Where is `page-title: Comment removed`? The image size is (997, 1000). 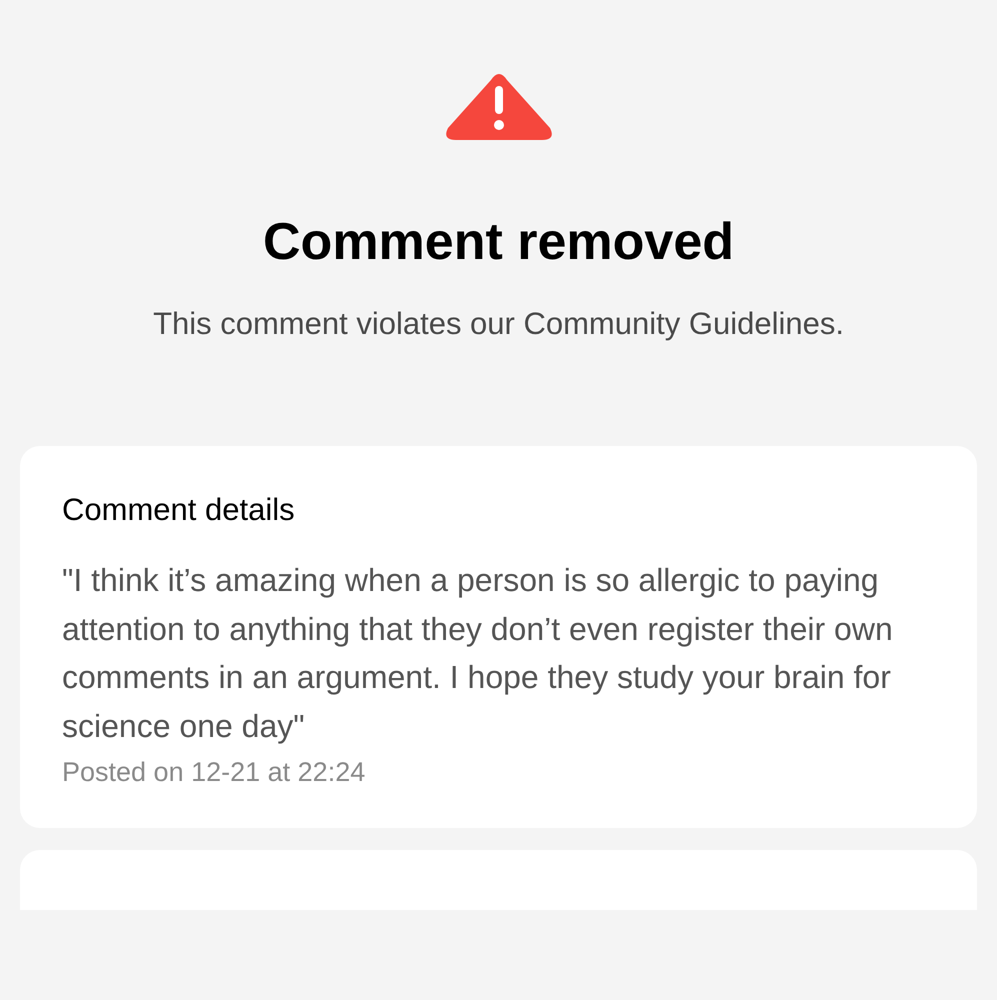
page-title: Comment removed is located at coordinates (498, 242).